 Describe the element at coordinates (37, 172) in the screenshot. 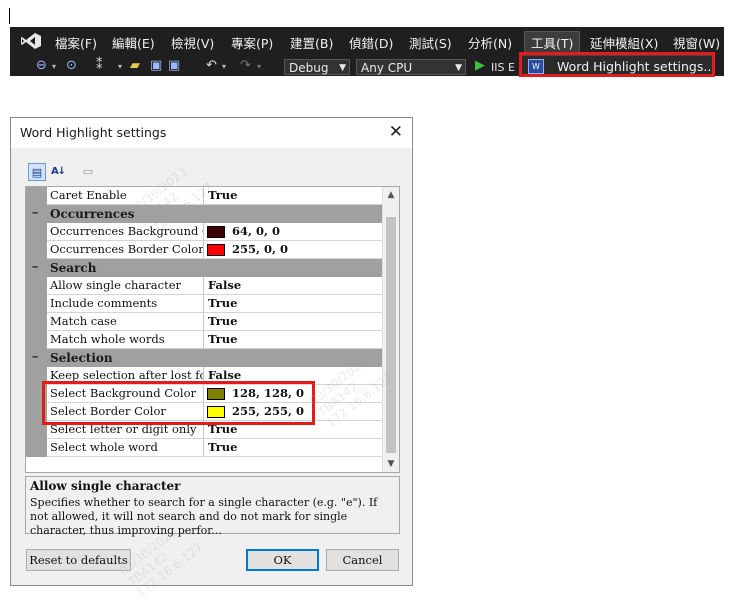

I see `categorized-view-icon: ▤` at that location.